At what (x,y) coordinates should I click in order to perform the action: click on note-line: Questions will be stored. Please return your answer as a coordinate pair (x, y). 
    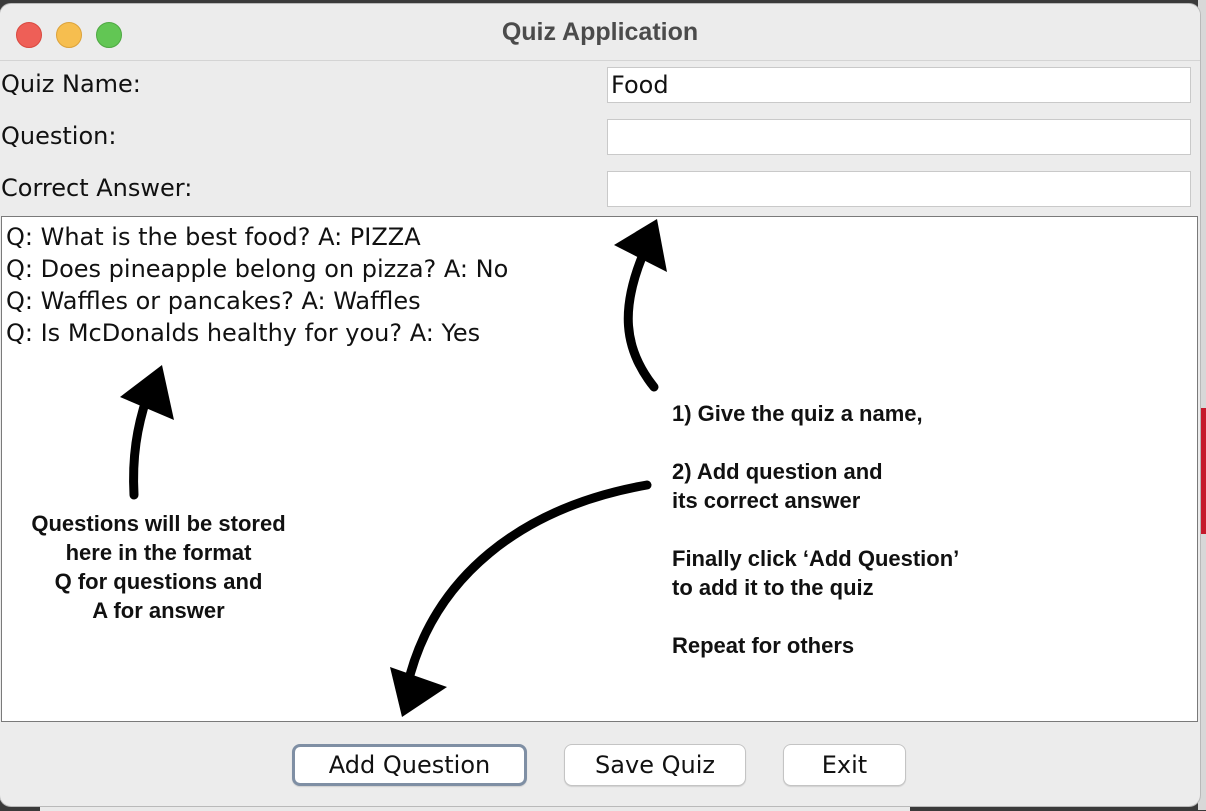
    Looking at the image, I should click on (158, 523).